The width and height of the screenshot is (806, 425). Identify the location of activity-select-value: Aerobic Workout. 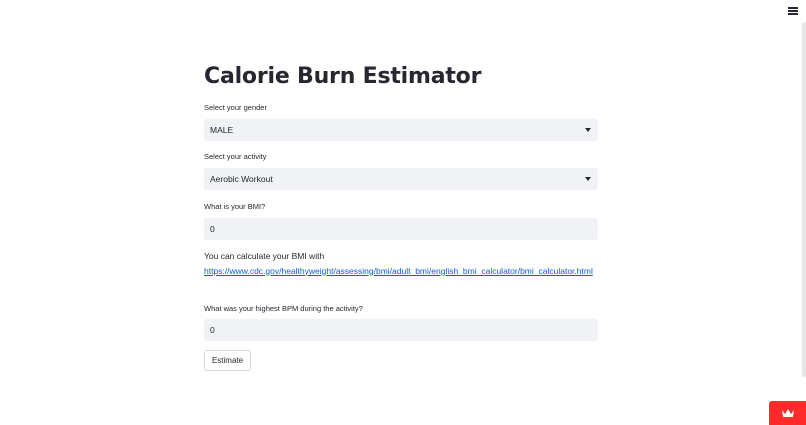
(241, 179).